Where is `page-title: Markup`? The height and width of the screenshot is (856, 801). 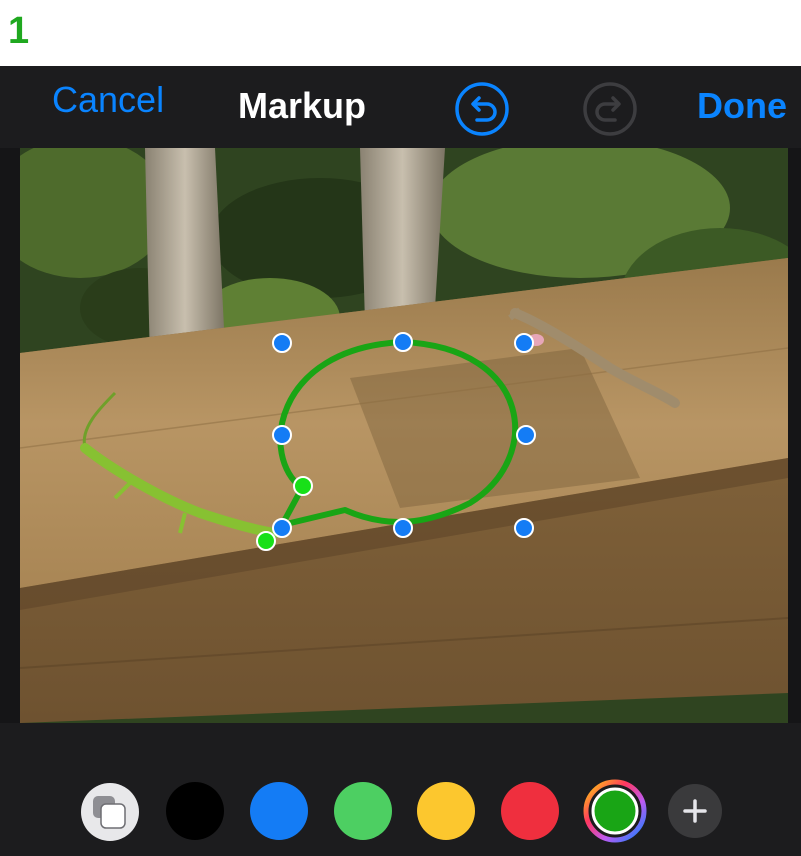 page-title: Markup is located at coordinates (302, 105).